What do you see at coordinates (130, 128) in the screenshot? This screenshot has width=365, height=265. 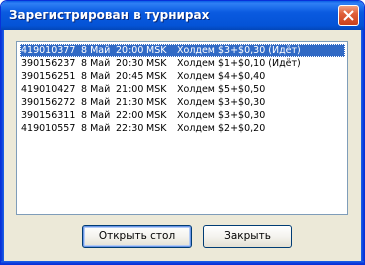 I see `tournament-time: 22:30` at bounding box center [130, 128].